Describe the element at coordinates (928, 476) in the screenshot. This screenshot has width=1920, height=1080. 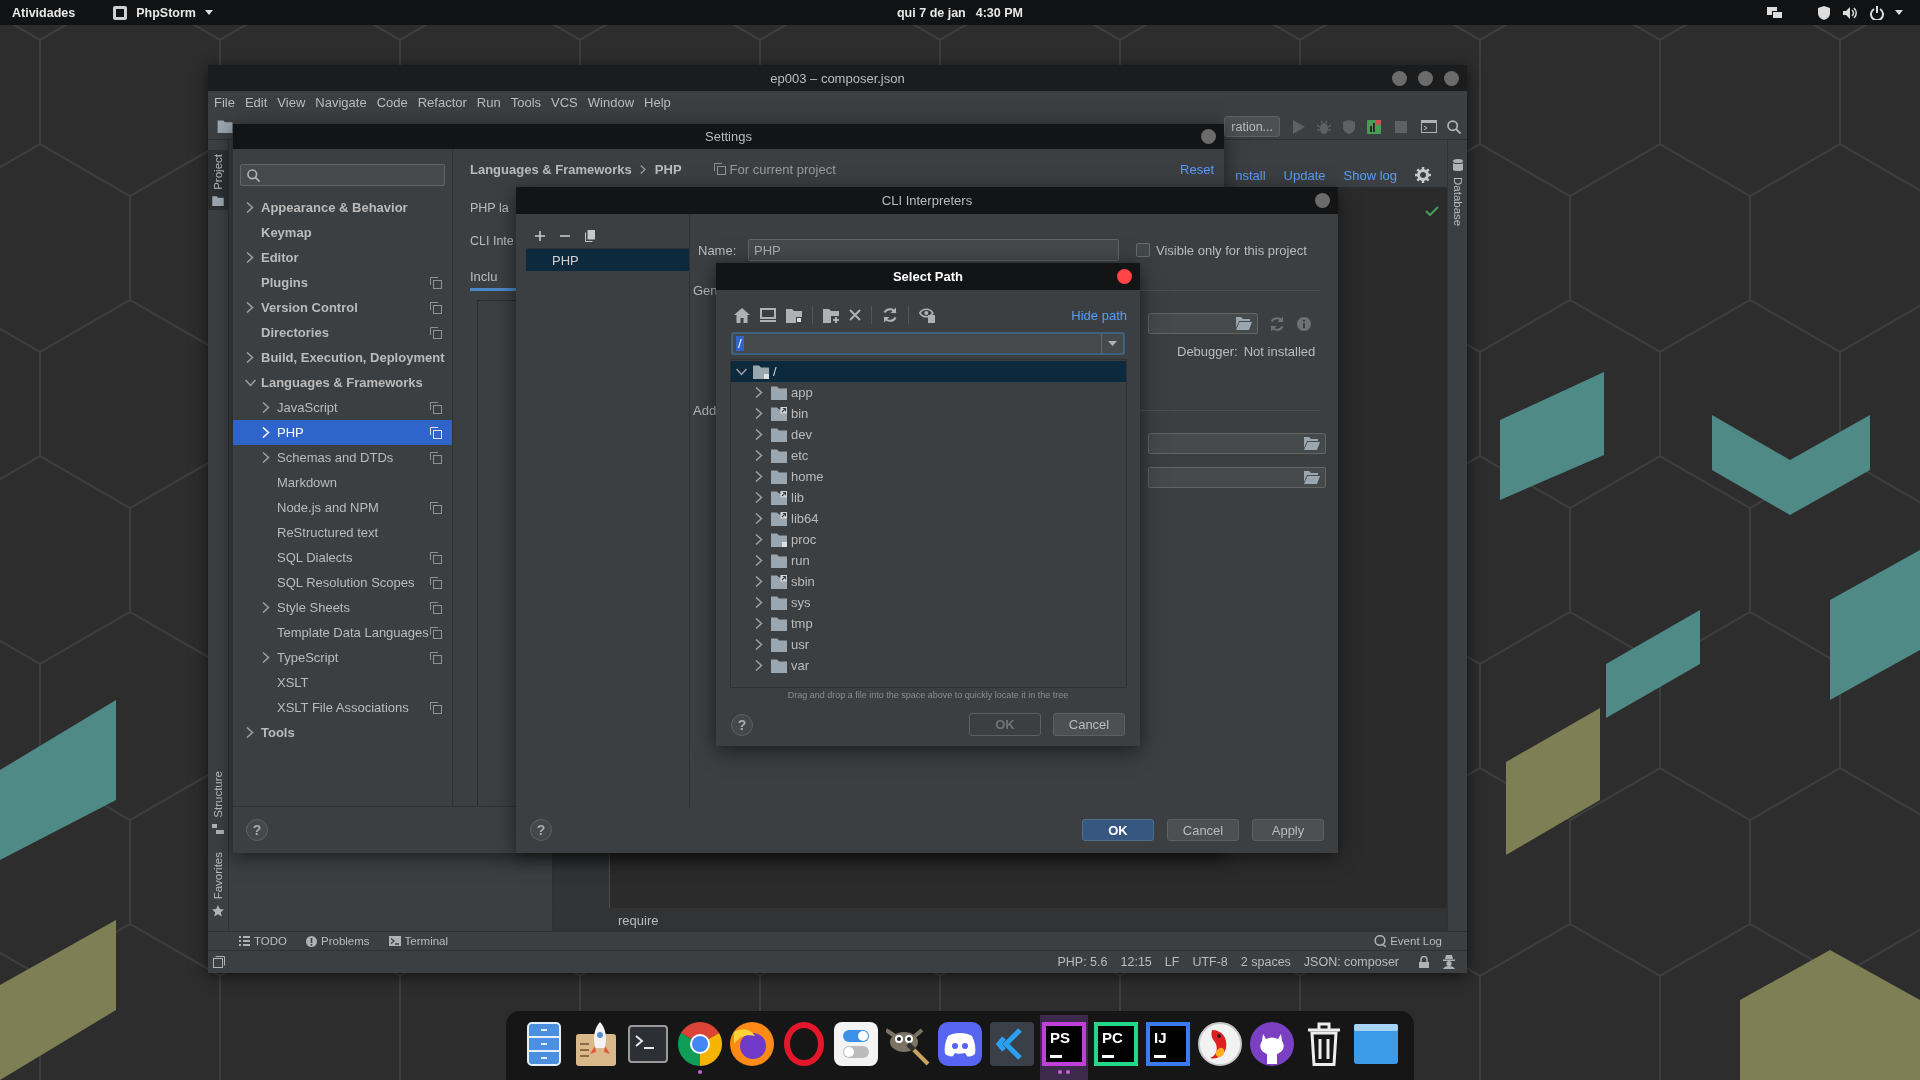
I see `tree-item: home` at that location.